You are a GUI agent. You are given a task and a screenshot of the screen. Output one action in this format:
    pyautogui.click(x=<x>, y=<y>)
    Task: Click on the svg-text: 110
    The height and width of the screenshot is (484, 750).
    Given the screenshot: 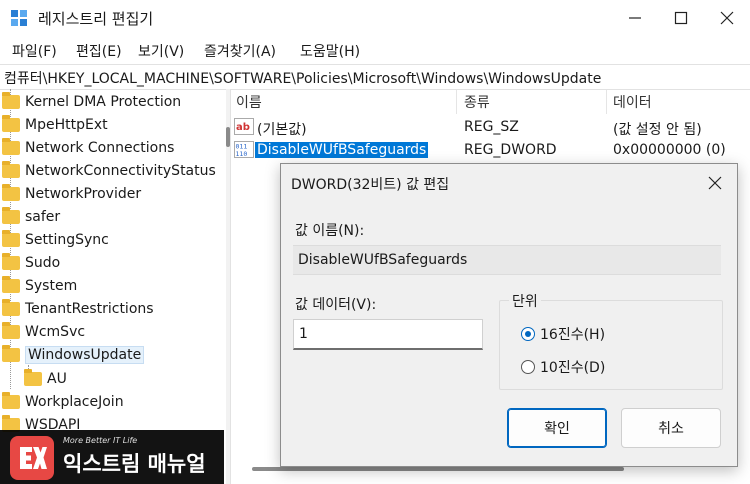 What is the action you would take?
    pyautogui.click(x=242, y=154)
    